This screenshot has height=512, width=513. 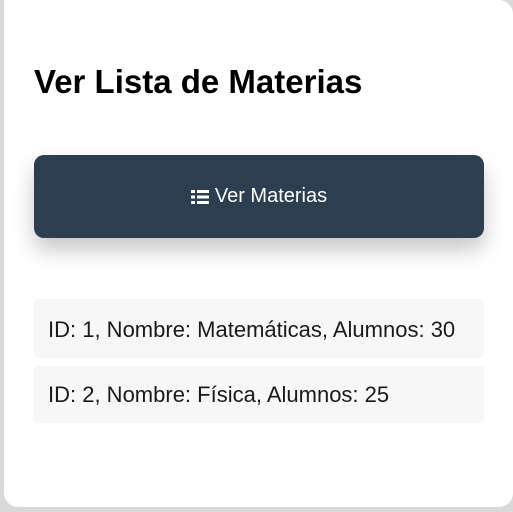 What do you see at coordinates (259, 328) in the screenshot?
I see `list-item: ID: 1, Nombre: Matemáticas, Alumnos: 30` at bounding box center [259, 328].